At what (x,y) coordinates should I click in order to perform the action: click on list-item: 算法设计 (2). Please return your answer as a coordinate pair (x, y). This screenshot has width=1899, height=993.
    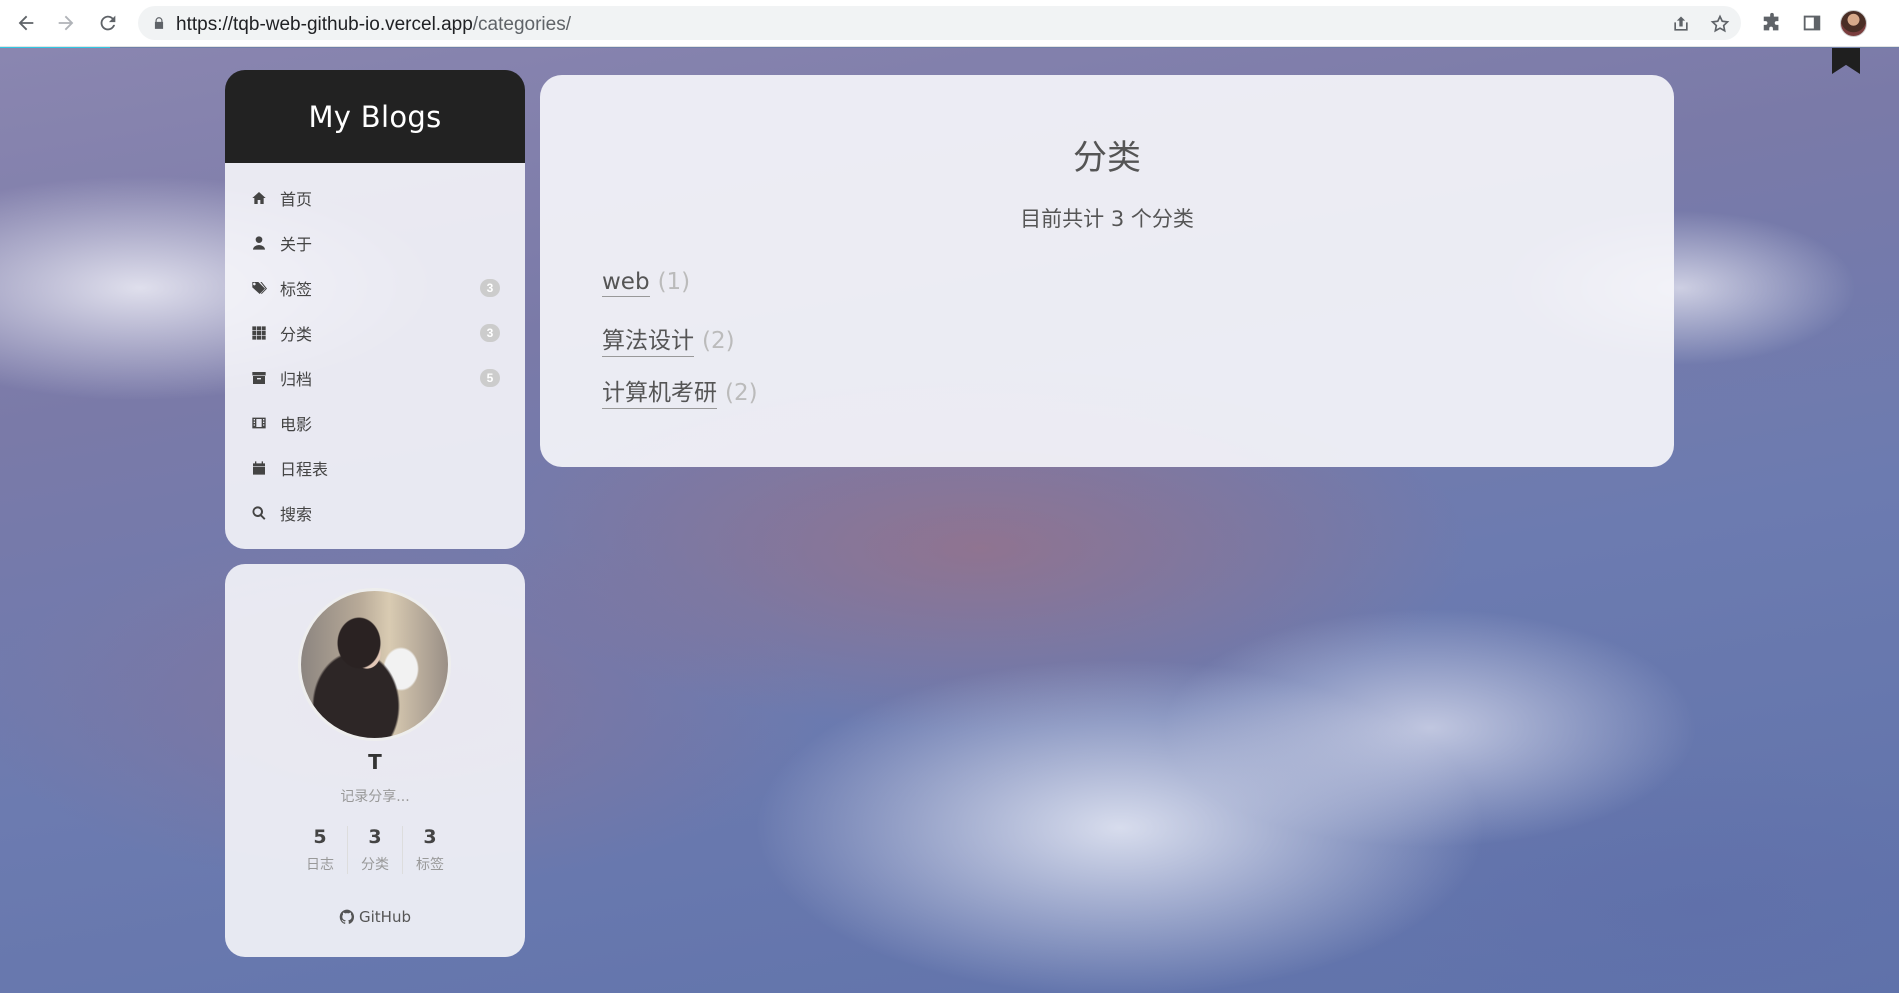
    Looking at the image, I should click on (680, 347).